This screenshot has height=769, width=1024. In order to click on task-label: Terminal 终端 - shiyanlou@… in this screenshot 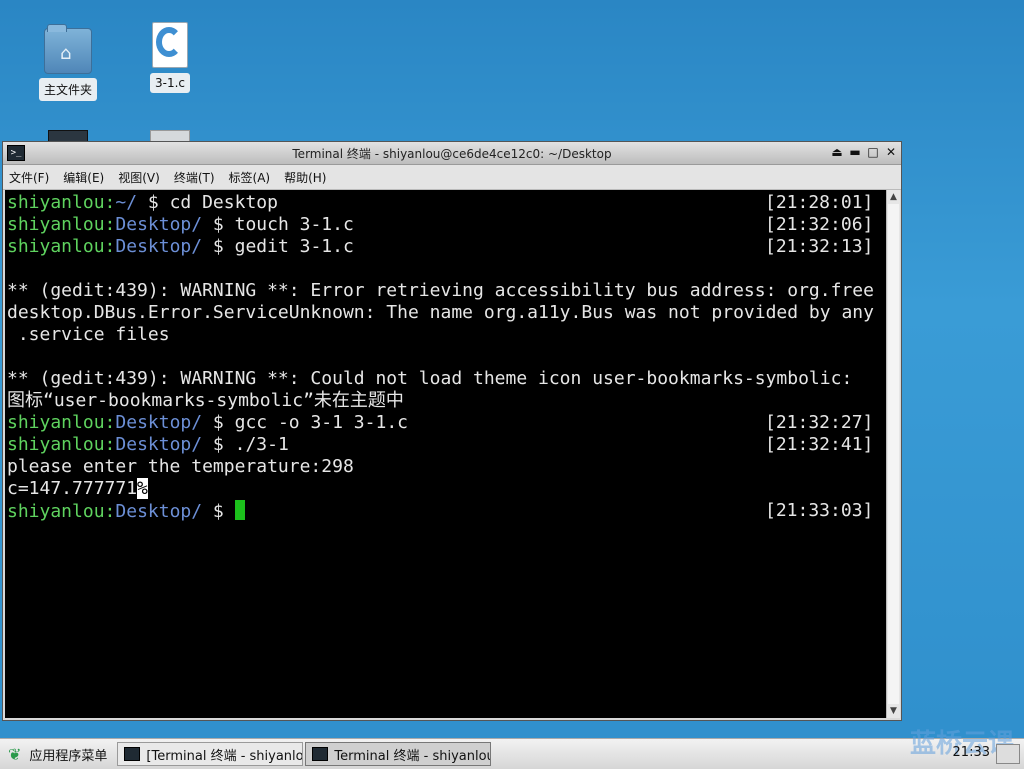, I will do `click(412, 756)`.